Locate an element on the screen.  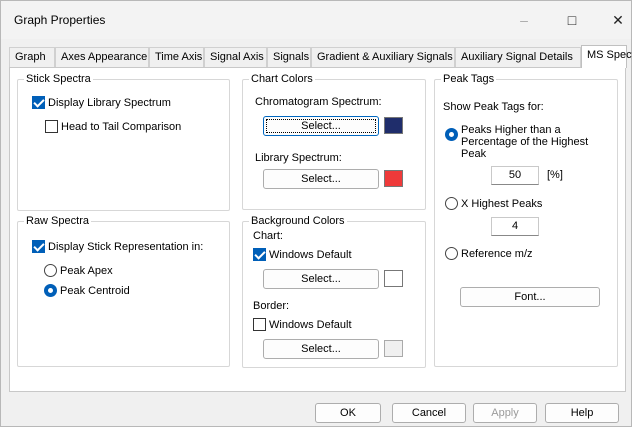
tab-gradient-auxiliary: Gradient & Auxiliary Signals is located at coordinates (383, 57).